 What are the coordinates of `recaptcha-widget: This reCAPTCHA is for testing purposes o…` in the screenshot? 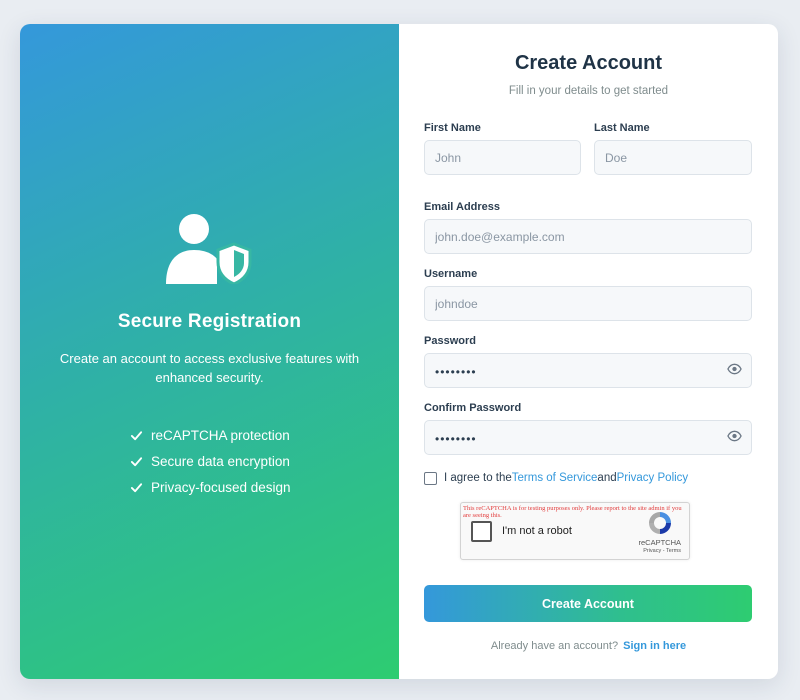 It's located at (575, 531).